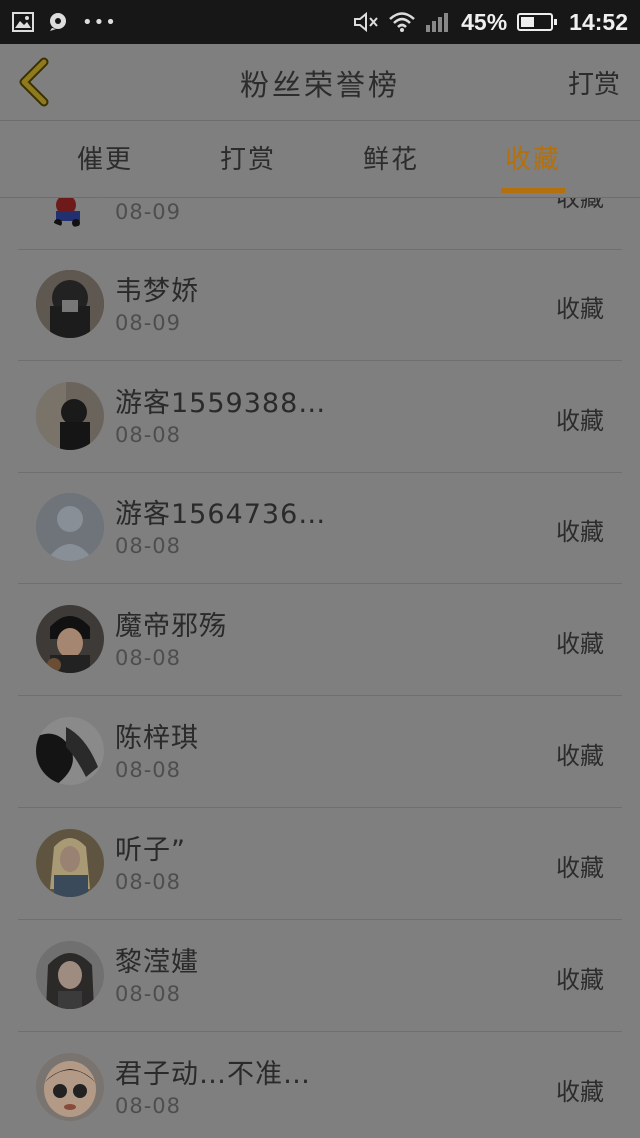 This screenshot has height=1138, width=640. Describe the element at coordinates (320, 640) in the screenshot. I see `list-item: 魔帝邪殇 08-08 收藏` at that location.